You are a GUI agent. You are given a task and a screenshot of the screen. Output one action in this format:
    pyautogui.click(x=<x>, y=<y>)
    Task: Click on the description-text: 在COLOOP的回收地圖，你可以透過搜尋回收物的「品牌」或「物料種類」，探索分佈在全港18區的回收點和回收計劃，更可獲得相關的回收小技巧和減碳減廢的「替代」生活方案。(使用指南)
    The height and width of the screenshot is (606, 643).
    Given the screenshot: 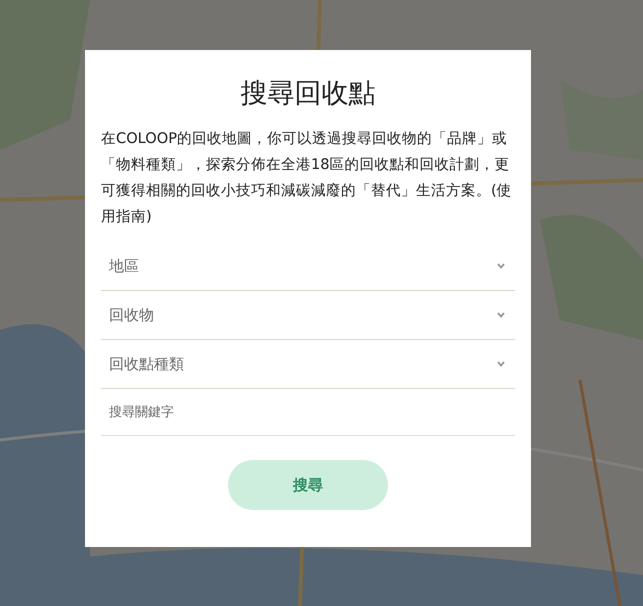 What is the action you would take?
    pyautogui.click(x=307, y=178)
    